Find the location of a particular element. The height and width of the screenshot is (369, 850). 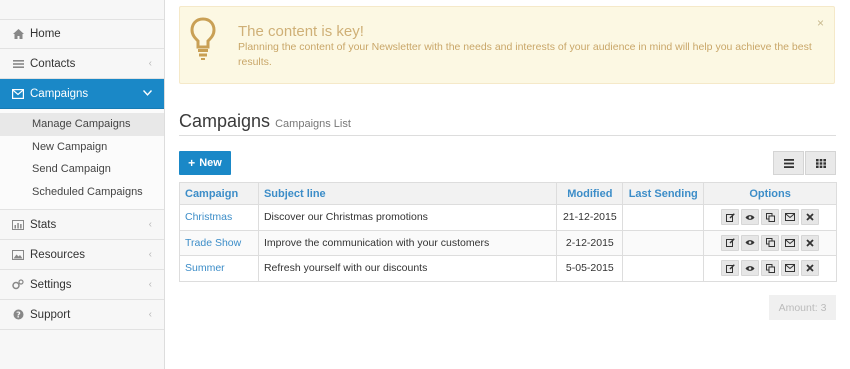

list-view-button is located at coordinates (788, 163).